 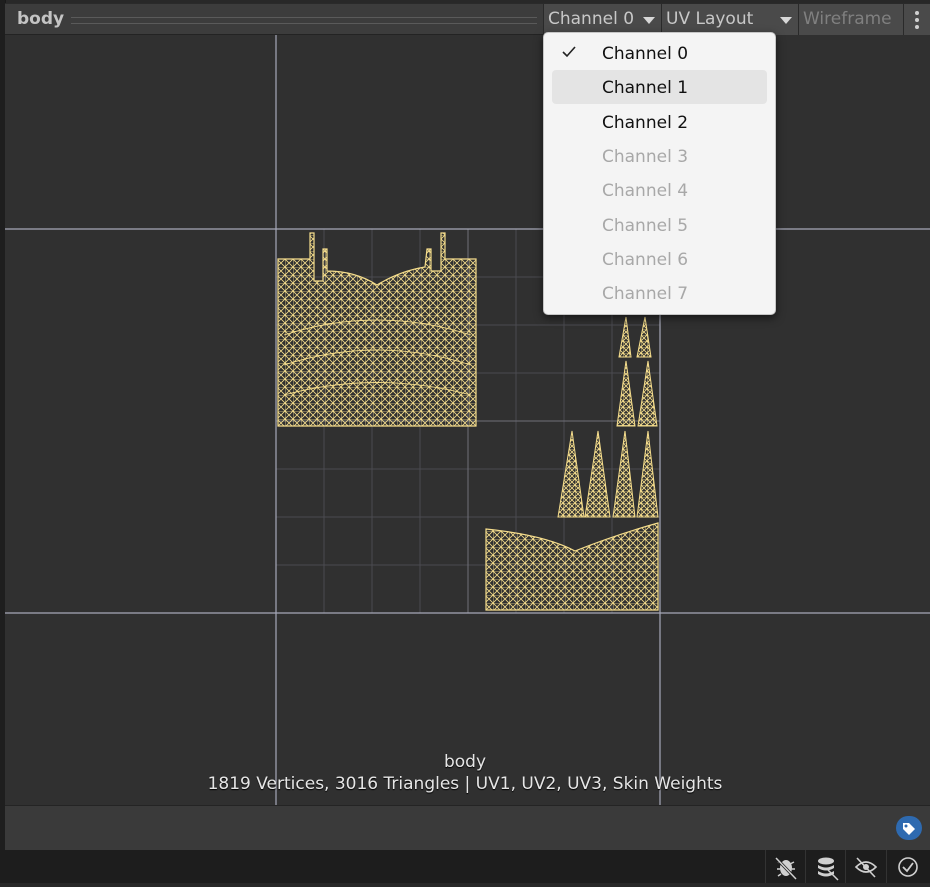 I want to click on asset-labels-button, so click(x=909, y=828).